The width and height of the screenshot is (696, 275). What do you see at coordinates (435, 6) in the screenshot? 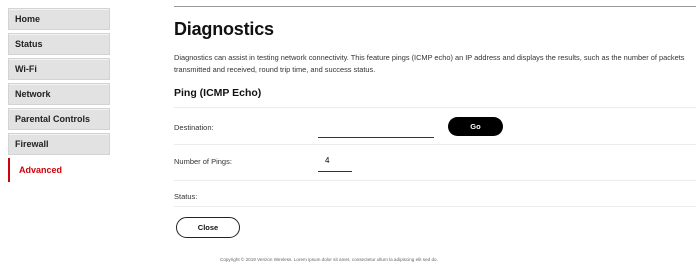
I see `top-divider` at bounding box center [435, 6].